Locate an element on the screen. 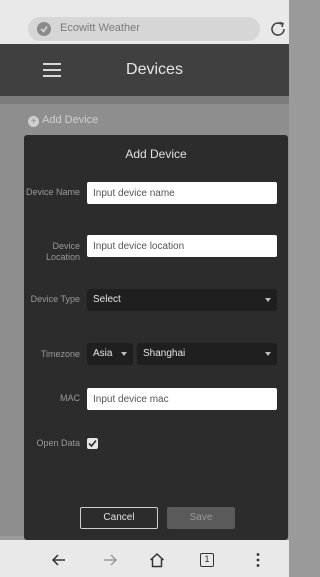 This screenshot has width=320, height=577. checkmark-icon is located at coordinates (92, 443).